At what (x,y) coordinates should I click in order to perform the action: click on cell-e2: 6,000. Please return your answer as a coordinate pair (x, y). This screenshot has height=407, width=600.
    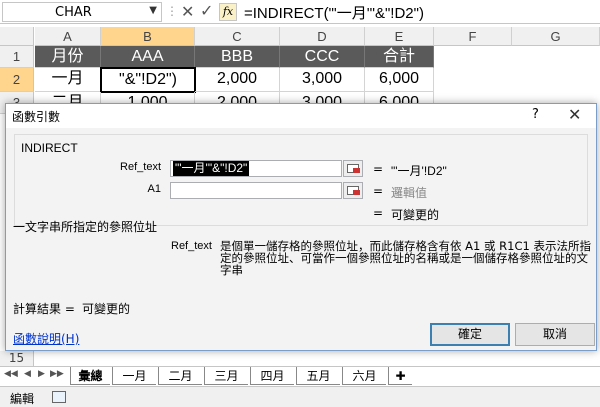
    Looking at the image, I should click on (399, 80).